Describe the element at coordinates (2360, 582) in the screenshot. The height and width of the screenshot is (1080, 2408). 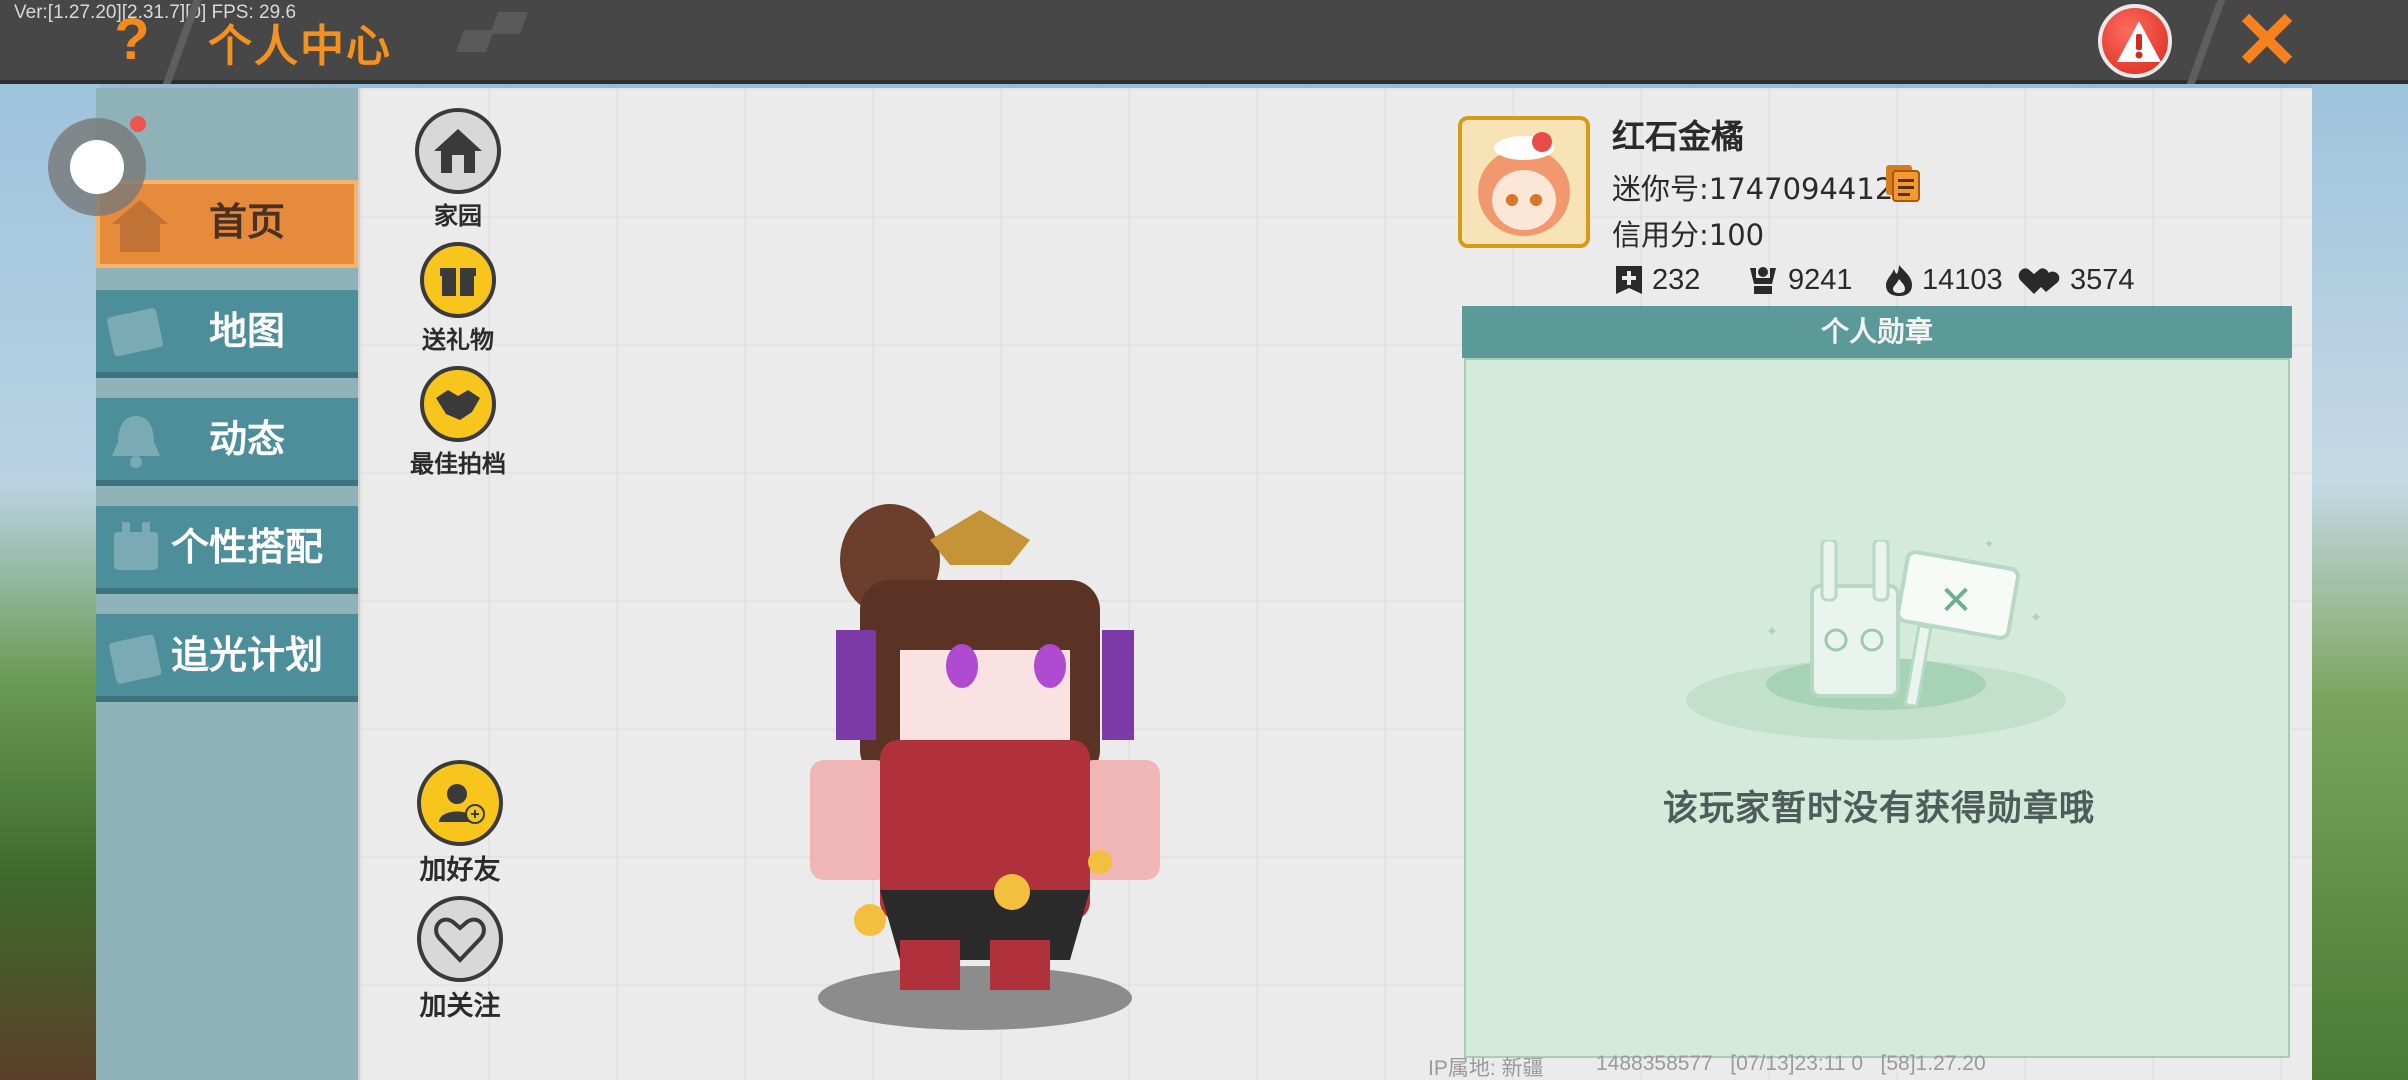
I see `background-right` at that location.